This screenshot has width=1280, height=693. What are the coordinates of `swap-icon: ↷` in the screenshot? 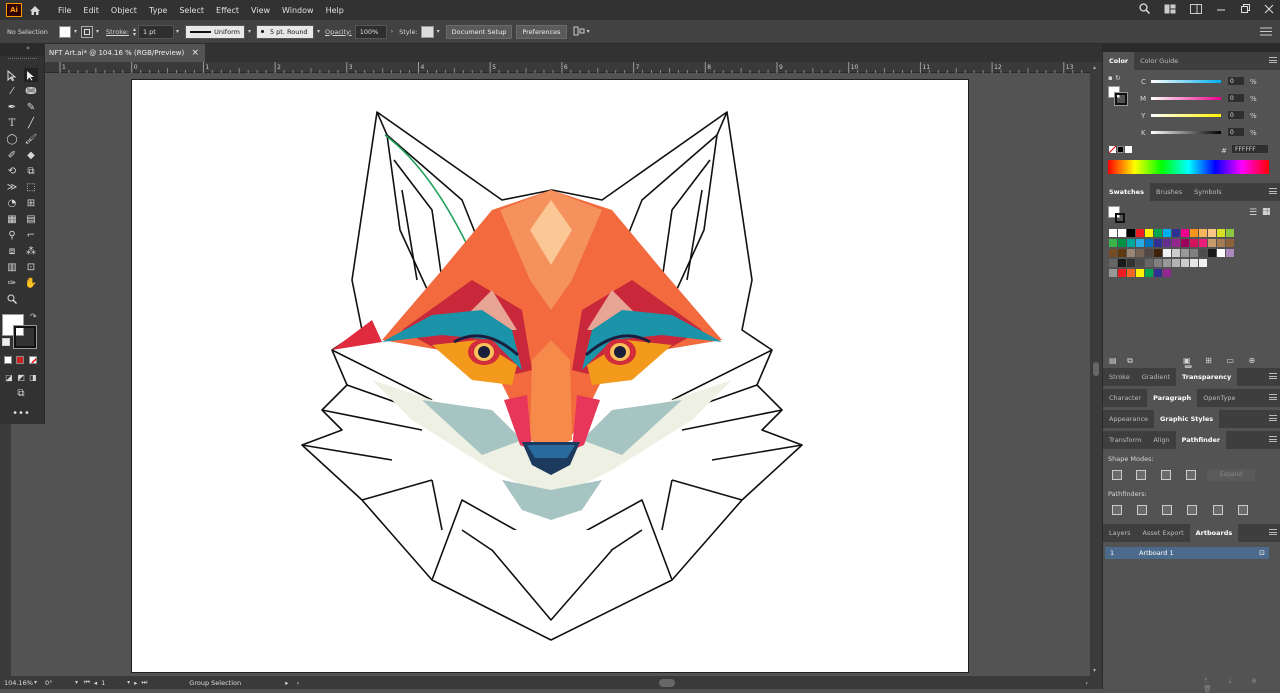 It's located at (33, 316).